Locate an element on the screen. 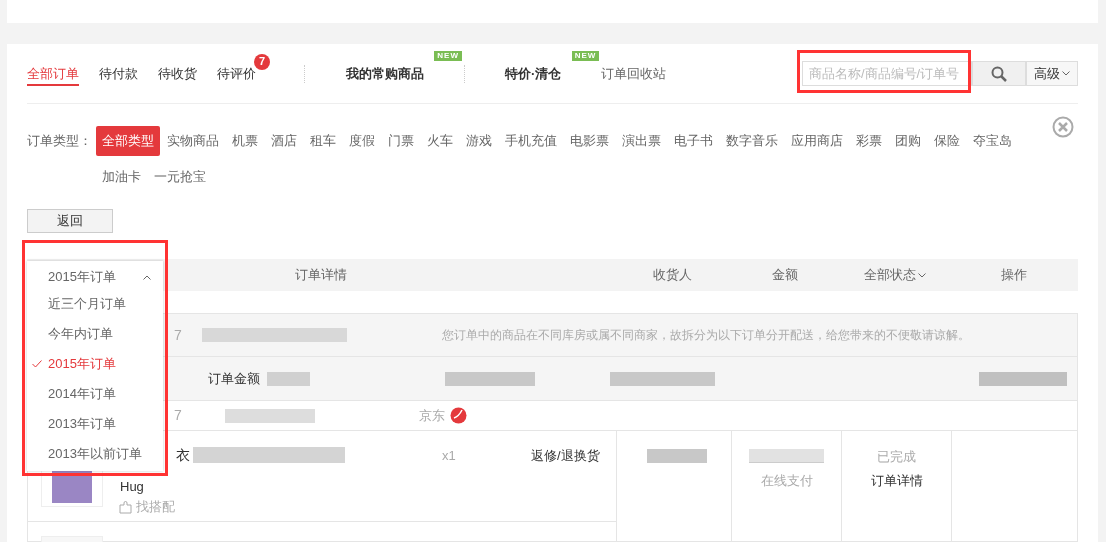 The image size is (1106, 542). order-type-option: 应用商店 is located at coordinates (817, 141).